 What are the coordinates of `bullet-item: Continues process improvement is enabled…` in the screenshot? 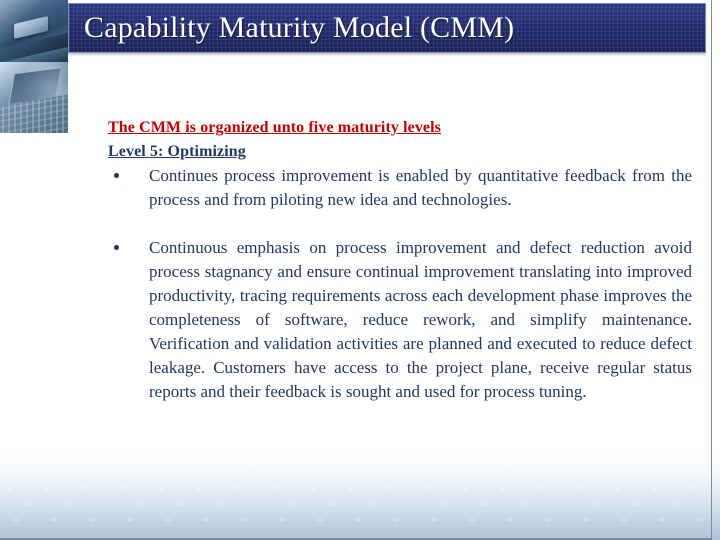 It's located at (400, 188).